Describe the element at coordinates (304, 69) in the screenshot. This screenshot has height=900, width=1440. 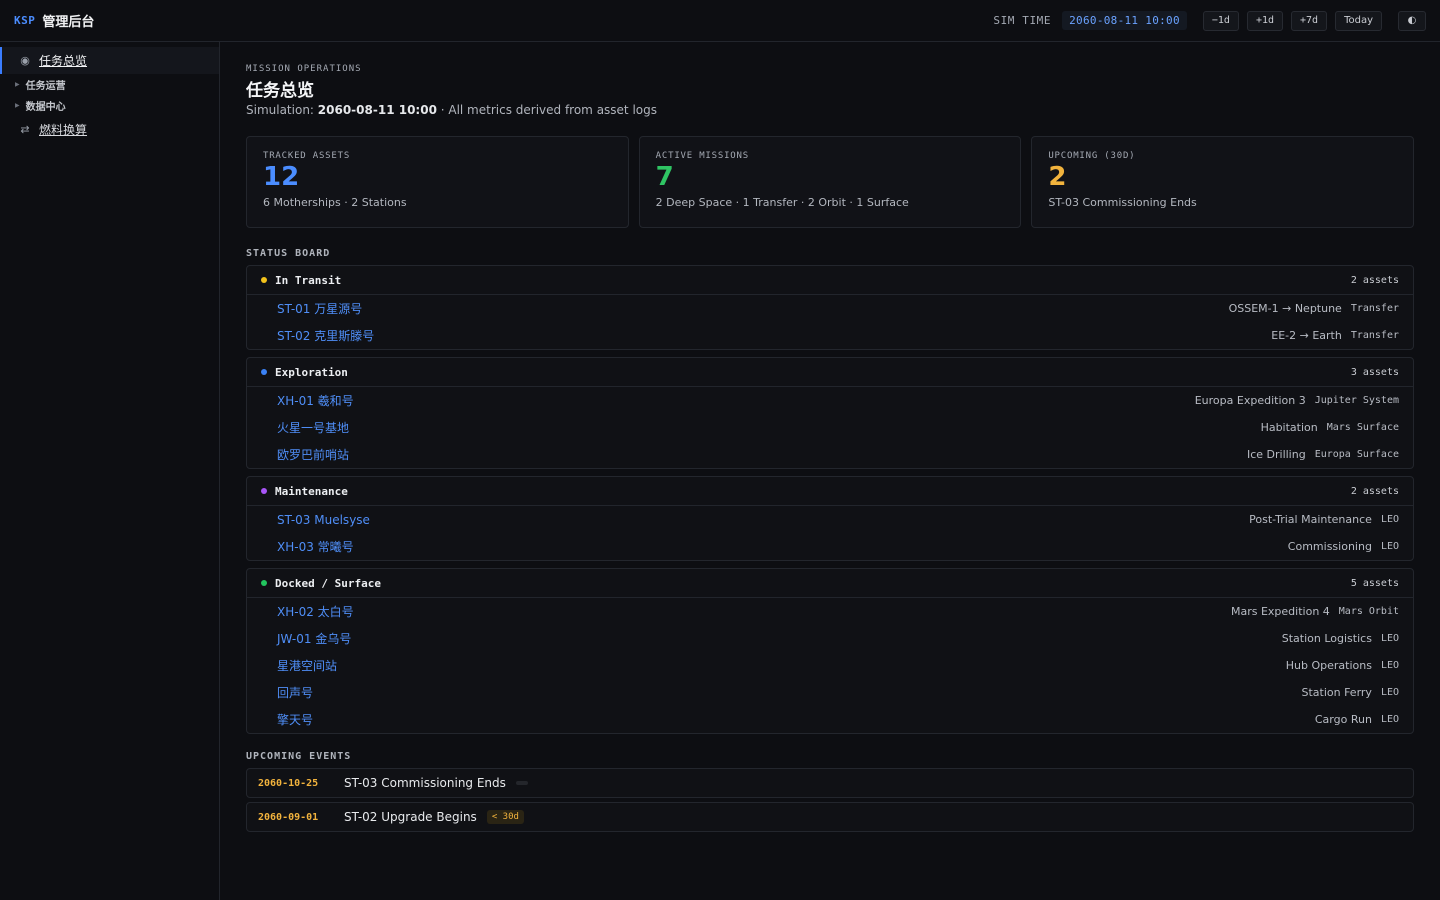
I see `page-eyebrow: MISSION OPERATIONS` at that location.